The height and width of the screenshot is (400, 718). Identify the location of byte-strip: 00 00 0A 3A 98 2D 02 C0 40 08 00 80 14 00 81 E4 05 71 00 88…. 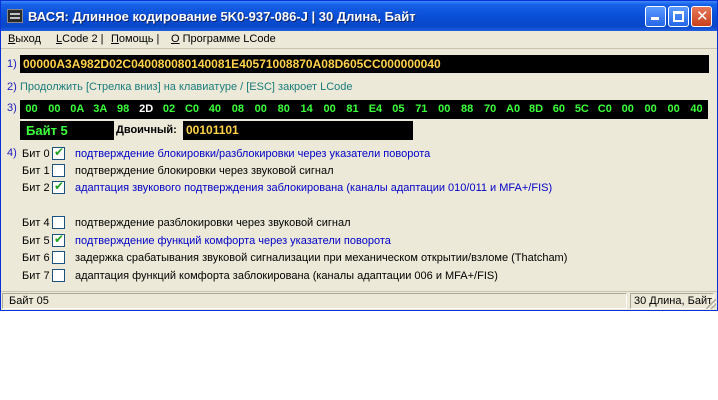
(364, 109).